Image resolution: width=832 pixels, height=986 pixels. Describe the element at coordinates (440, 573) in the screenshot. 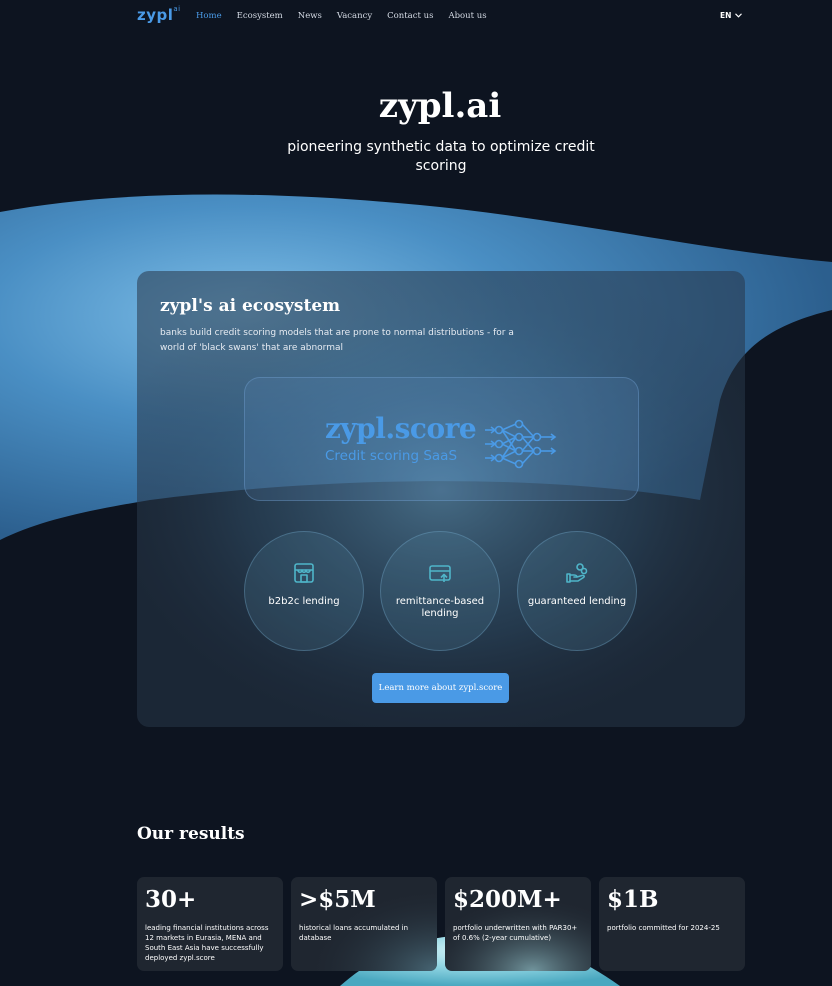

I see `card-transfer-icon` at that location.